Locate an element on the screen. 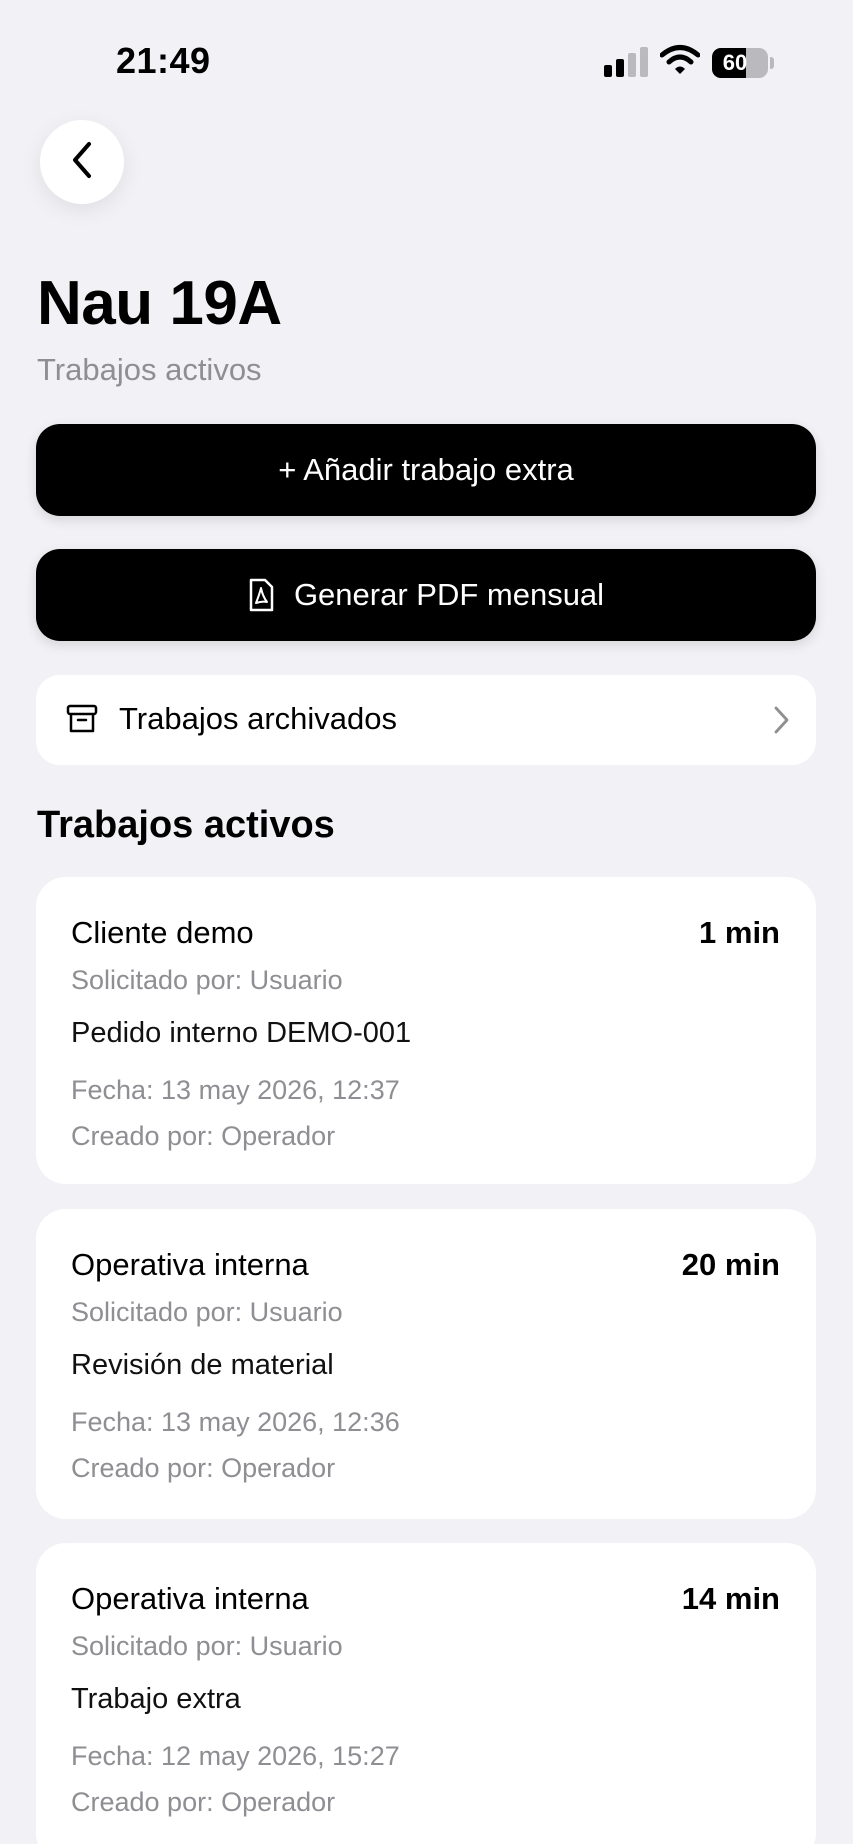  battery-percent: 60 is located at coordinates (735, 62).